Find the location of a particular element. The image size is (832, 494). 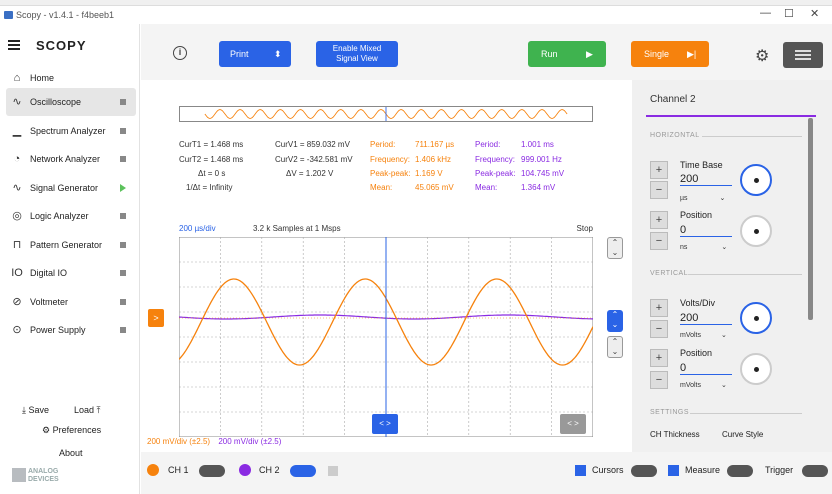

minimize-button: — is located at coordinates (765, 13).